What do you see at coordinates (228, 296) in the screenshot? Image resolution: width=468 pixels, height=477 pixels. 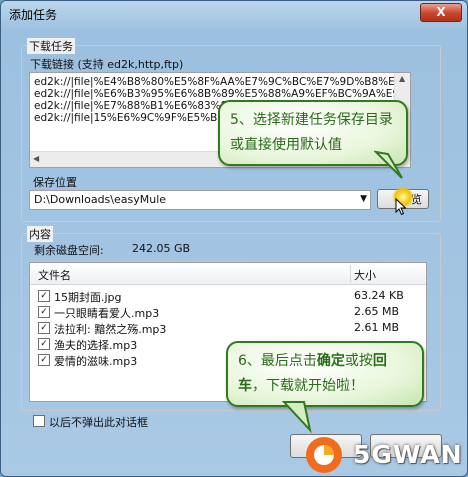 I see `list-item: ✓ 15期封面.jpg 63.24 KB` at bounding box center [228, 296].